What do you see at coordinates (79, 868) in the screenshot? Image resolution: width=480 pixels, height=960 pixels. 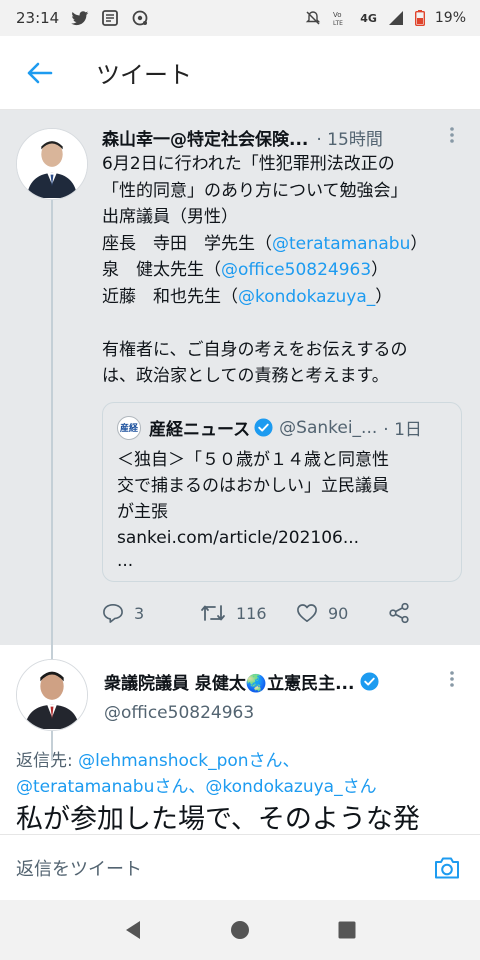 I see `reply-input: 返信をツイート` at bounding box center [79, 868].